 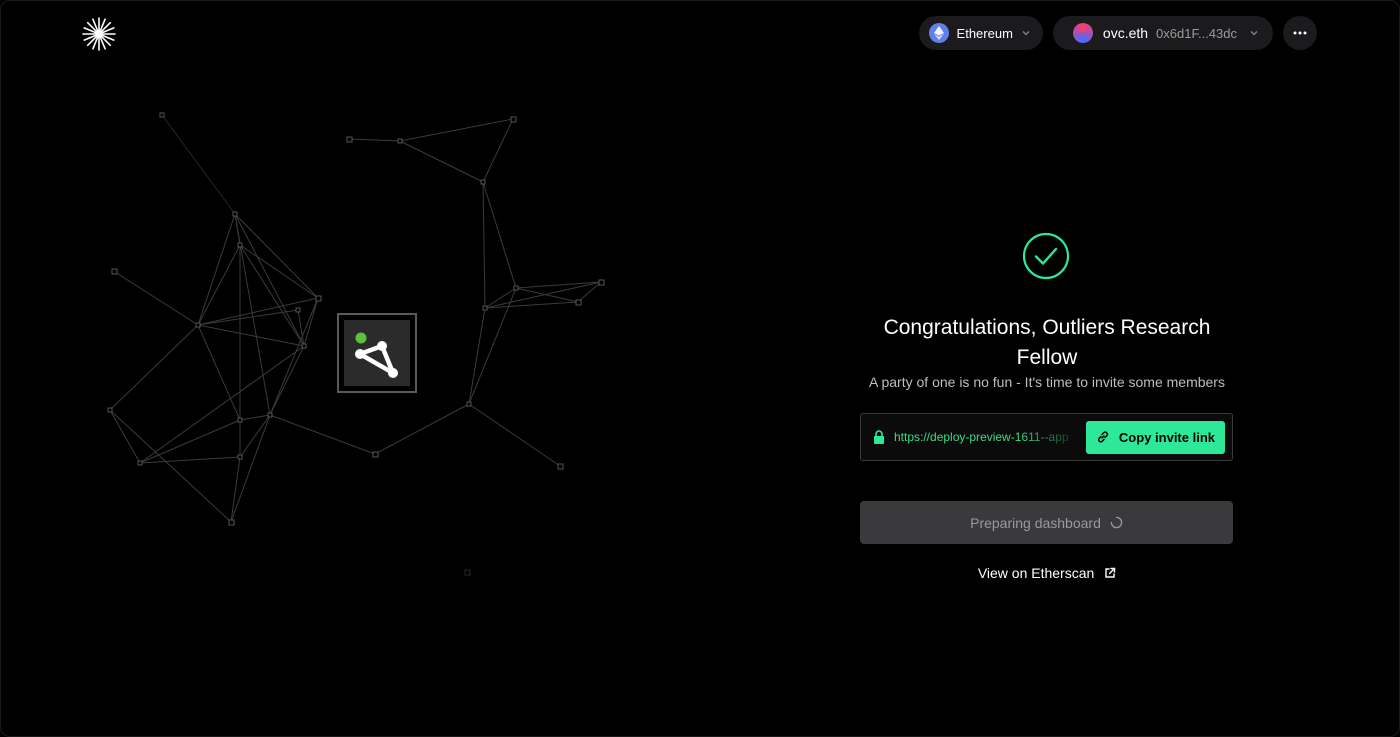 I want to click on account-address: 0x6d1F...43dc, so click(x=1196, y=33).